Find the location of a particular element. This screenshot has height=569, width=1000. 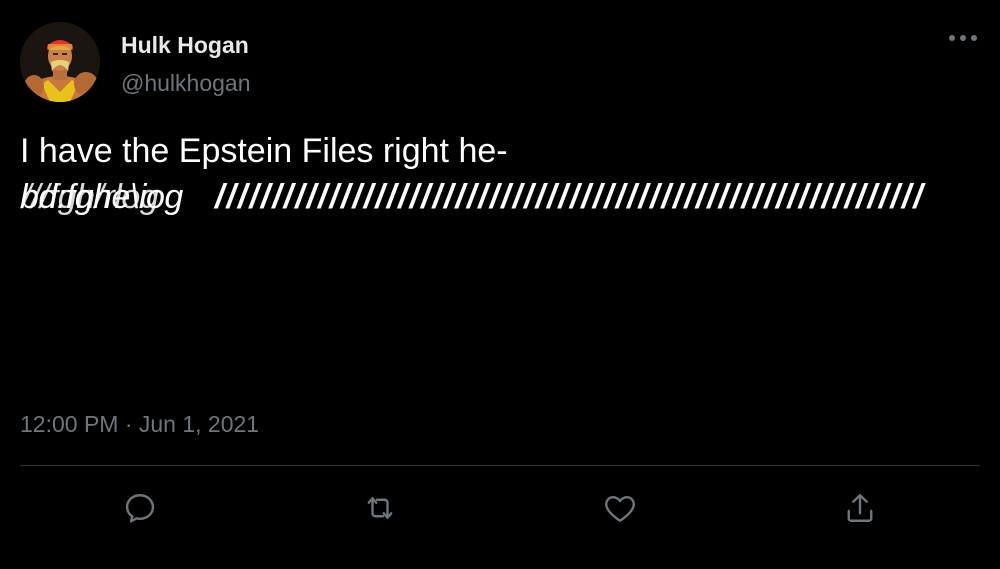

more-options-button is located at coordinates (963, 38).